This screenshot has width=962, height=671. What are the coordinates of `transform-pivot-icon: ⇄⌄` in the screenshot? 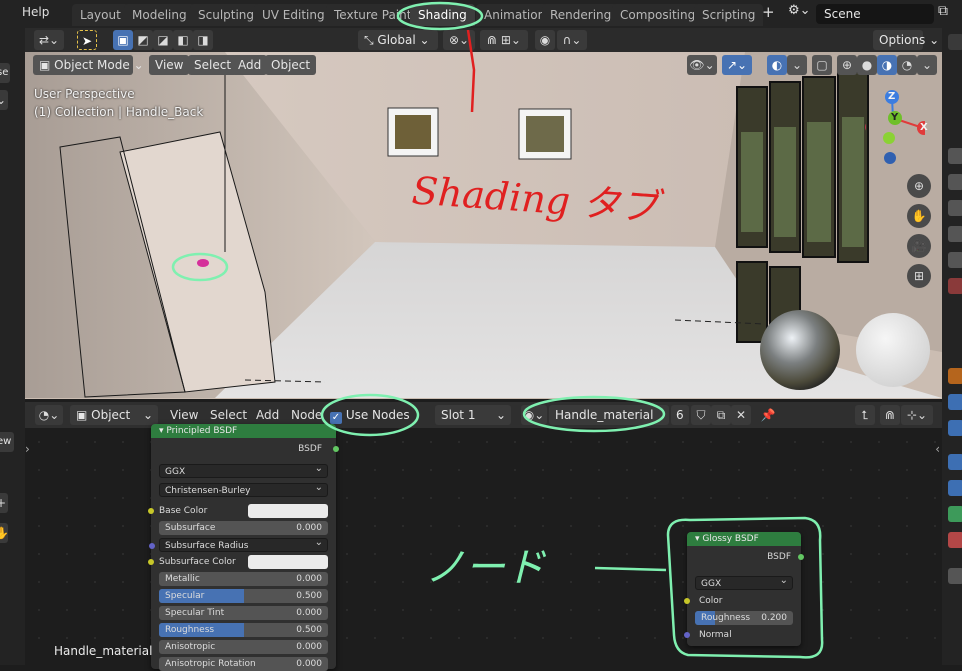 It's located at (49, 40).